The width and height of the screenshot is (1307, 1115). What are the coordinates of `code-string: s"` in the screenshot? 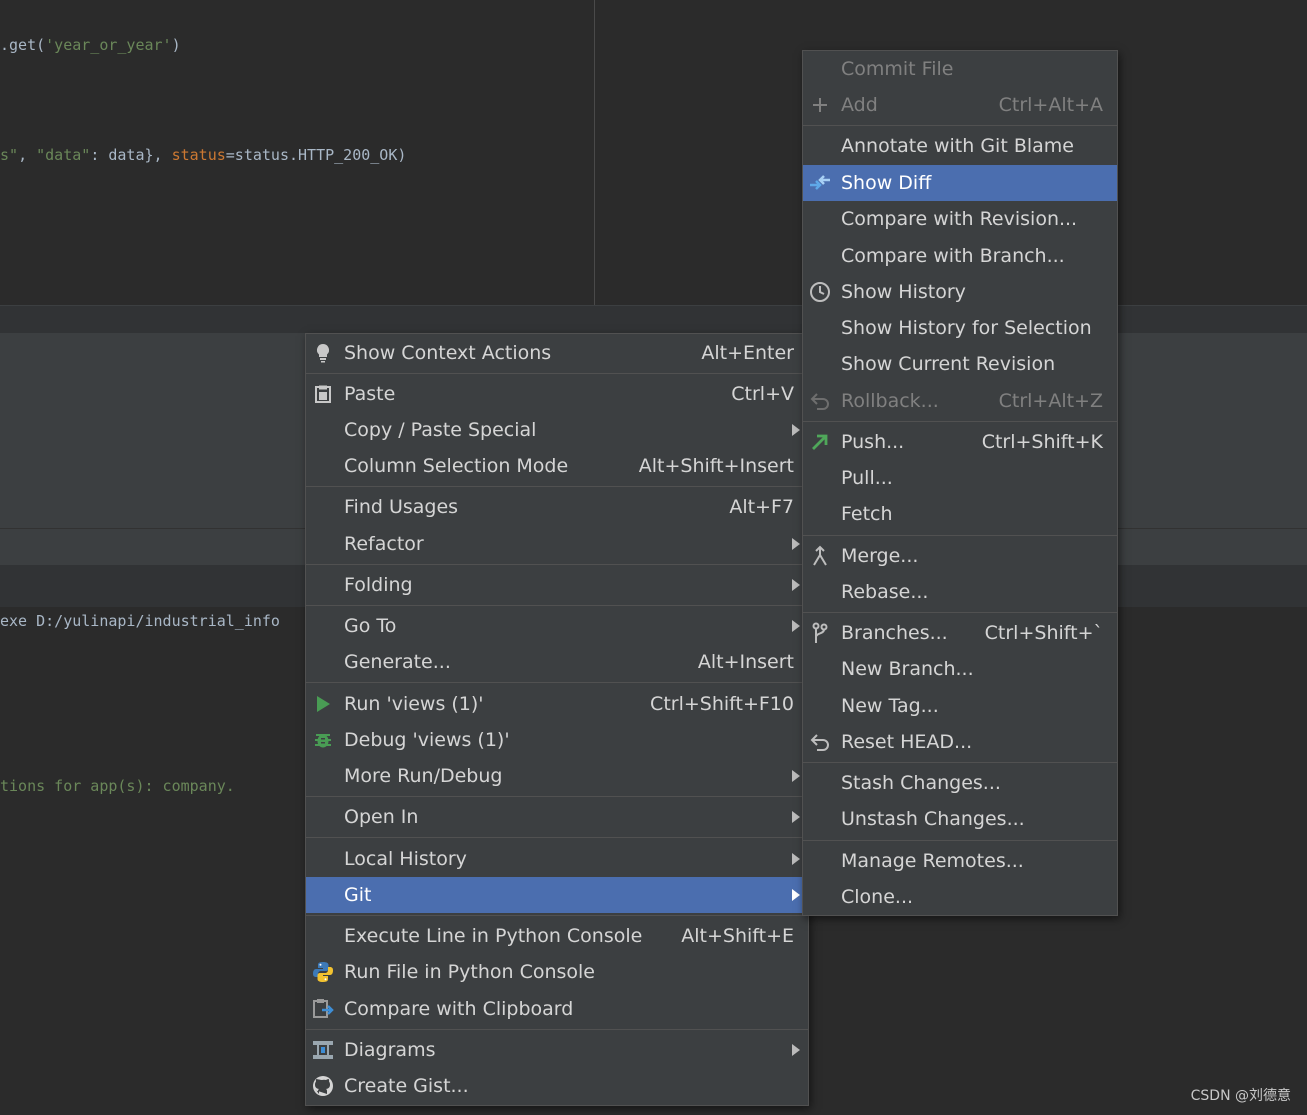 It's located at (9, 155).